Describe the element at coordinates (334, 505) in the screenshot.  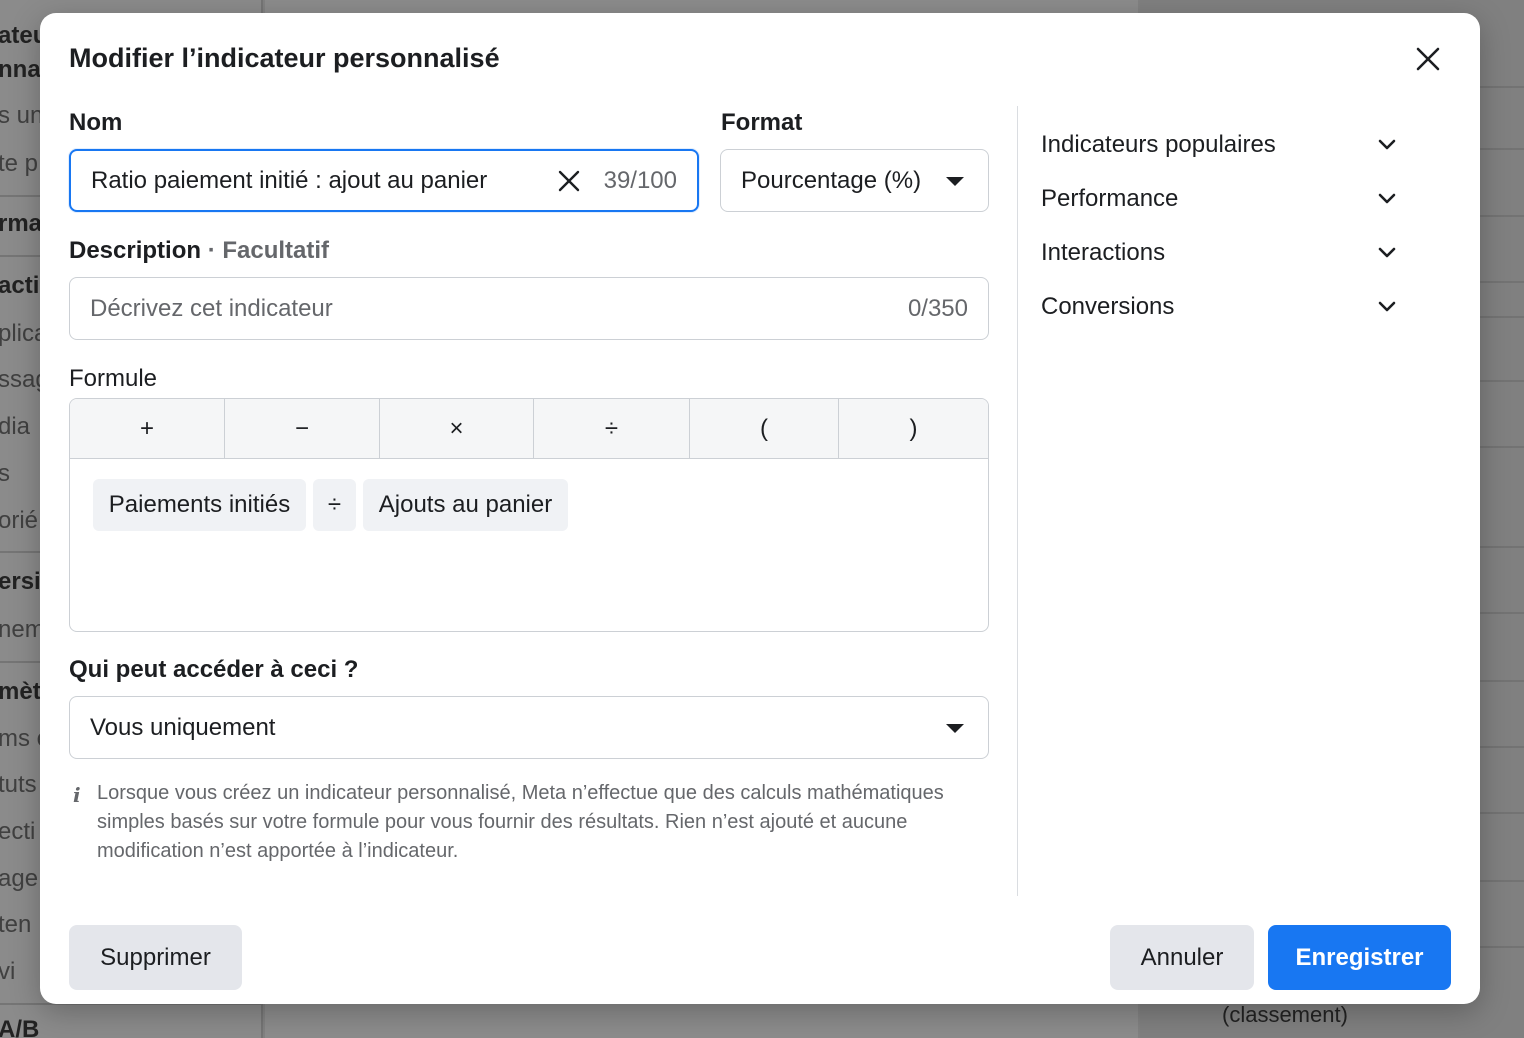
I see `formula-token: ÷` at that location.